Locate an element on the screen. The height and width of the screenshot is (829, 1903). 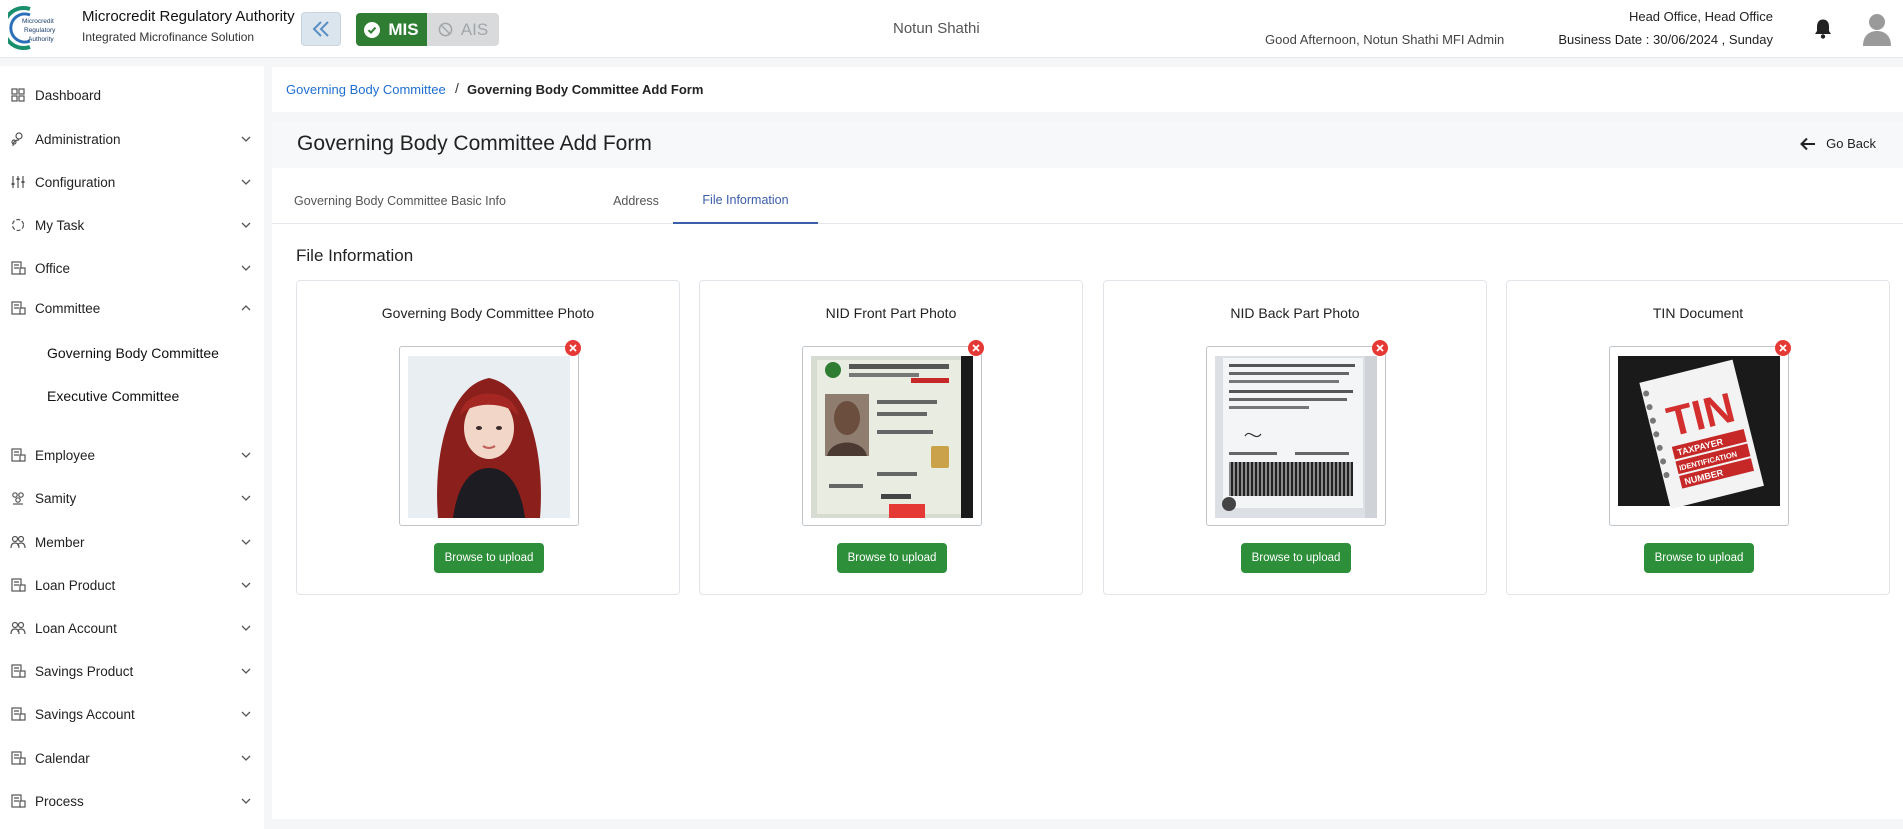
sidebar-item-calendar: Calendar is located at coordinates (132, 758).